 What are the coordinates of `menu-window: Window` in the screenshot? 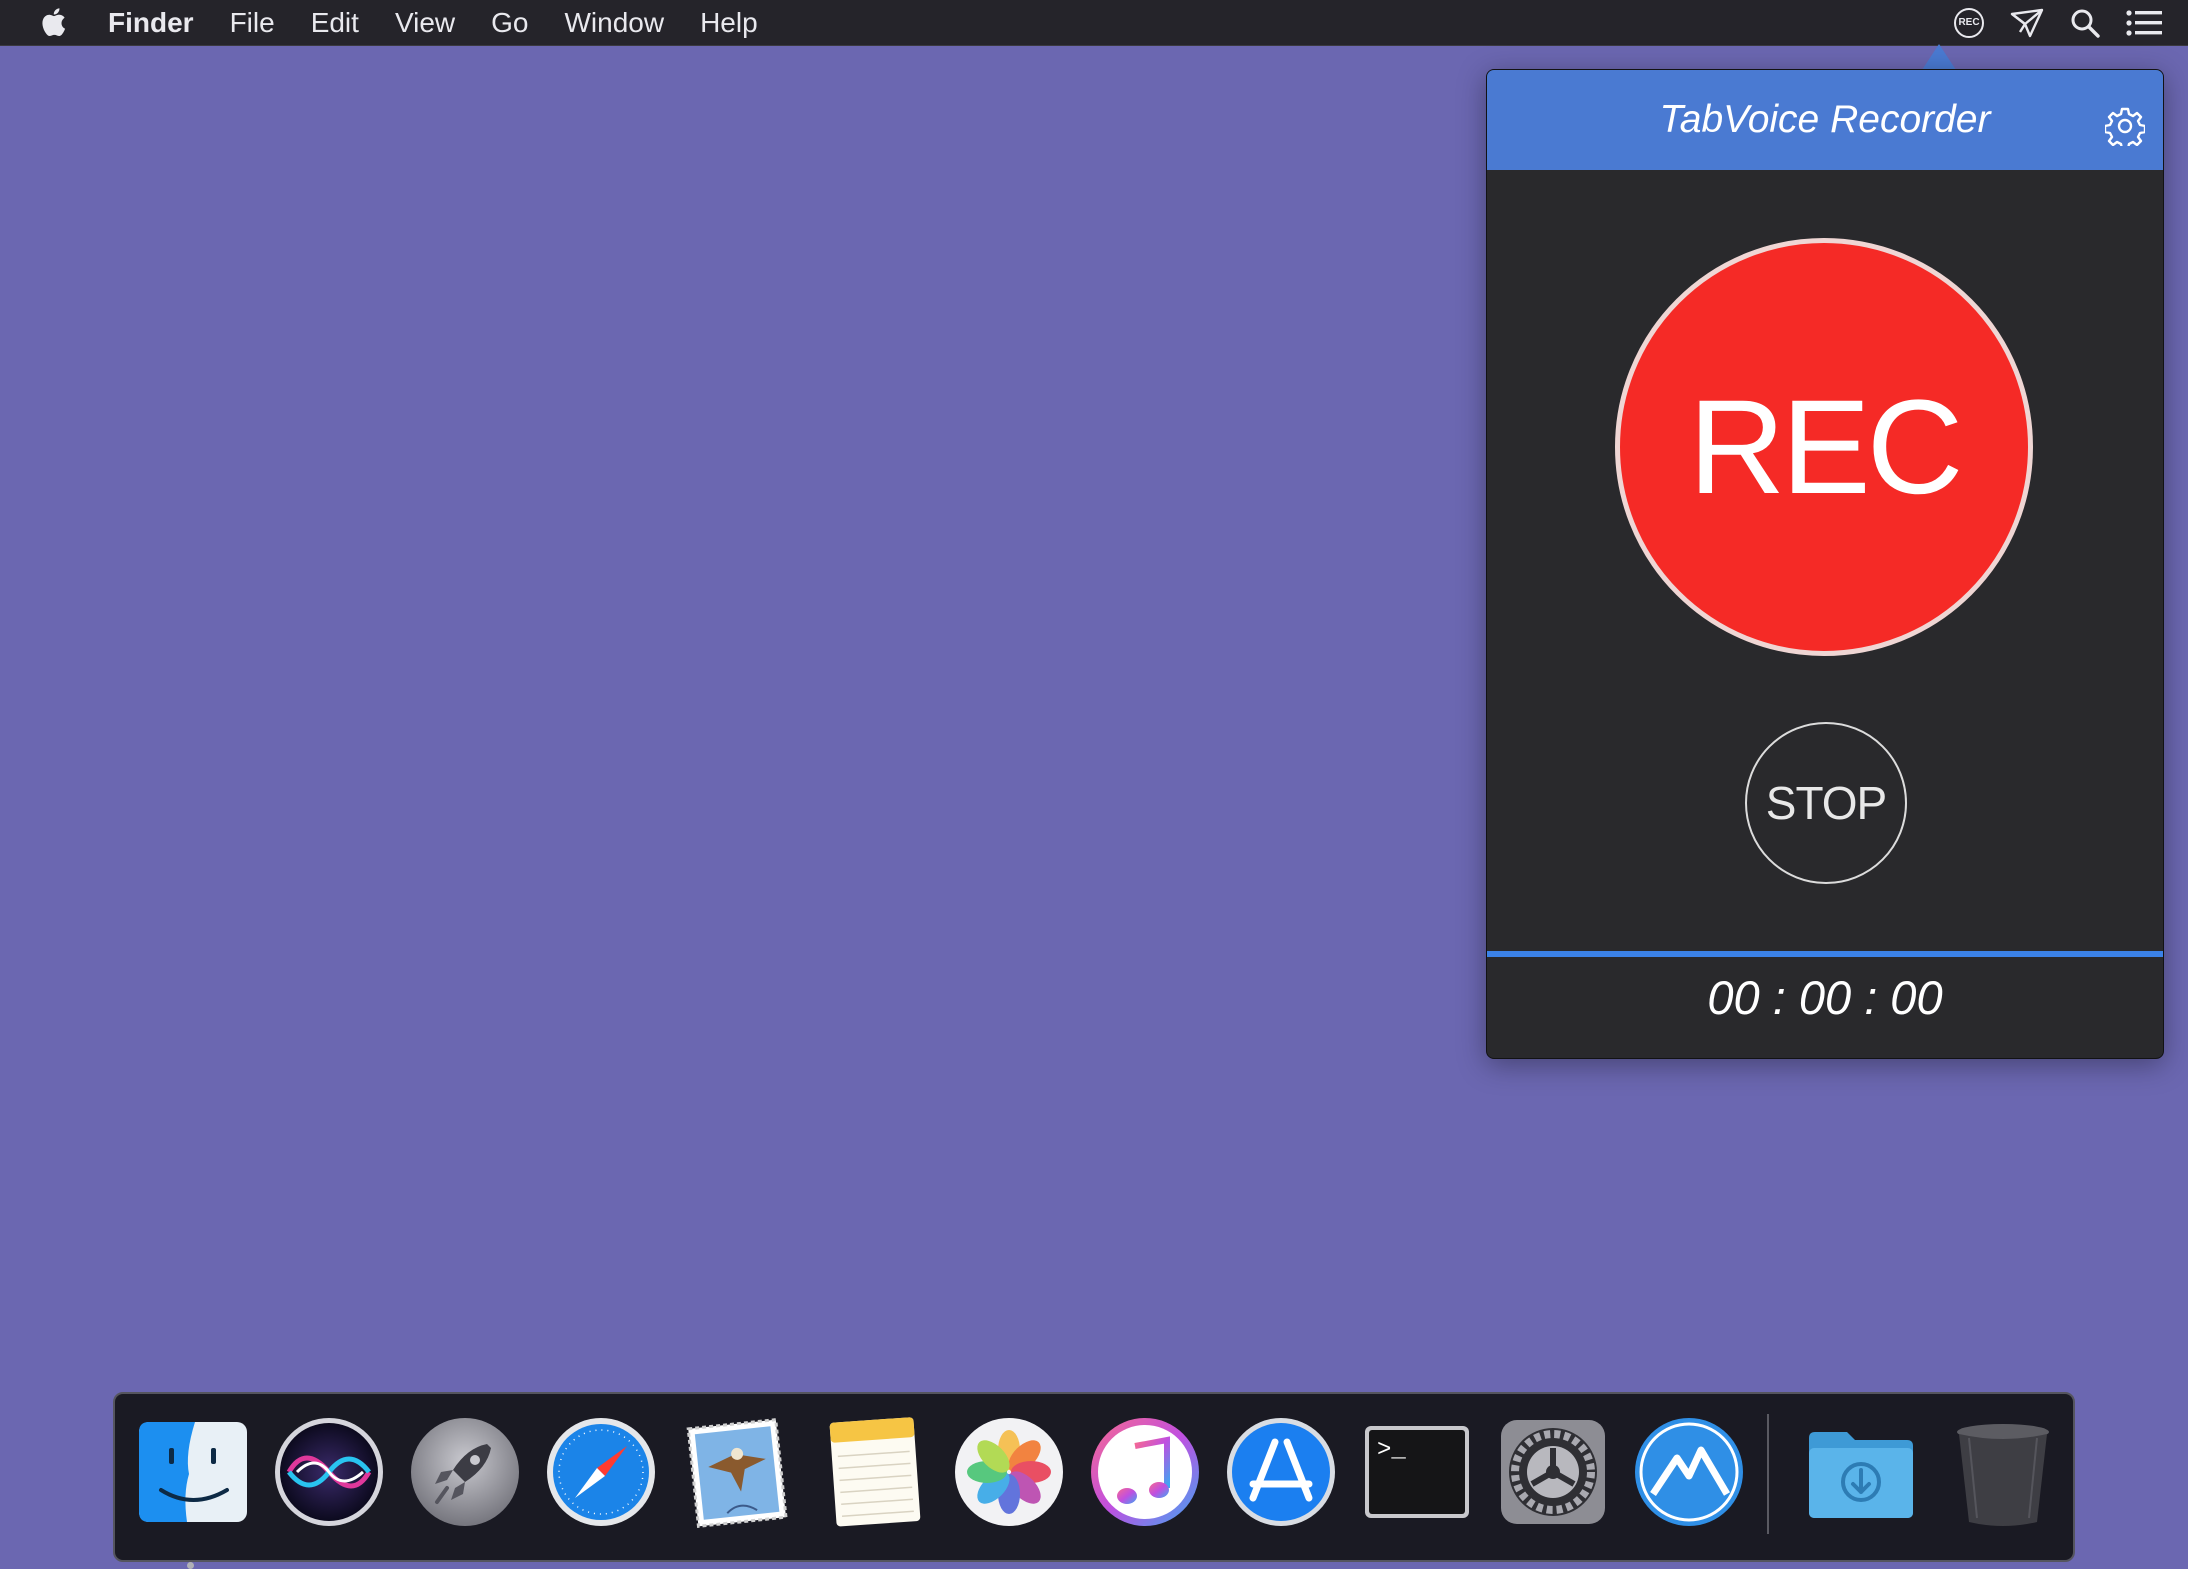 It's located at (614, 23).